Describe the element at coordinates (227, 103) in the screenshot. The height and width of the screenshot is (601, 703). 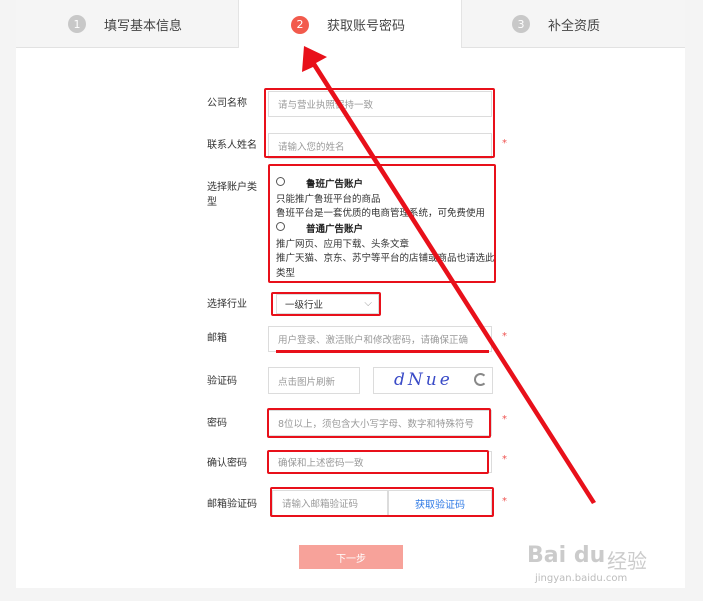
I see `company-label: 公司名称` at that location.